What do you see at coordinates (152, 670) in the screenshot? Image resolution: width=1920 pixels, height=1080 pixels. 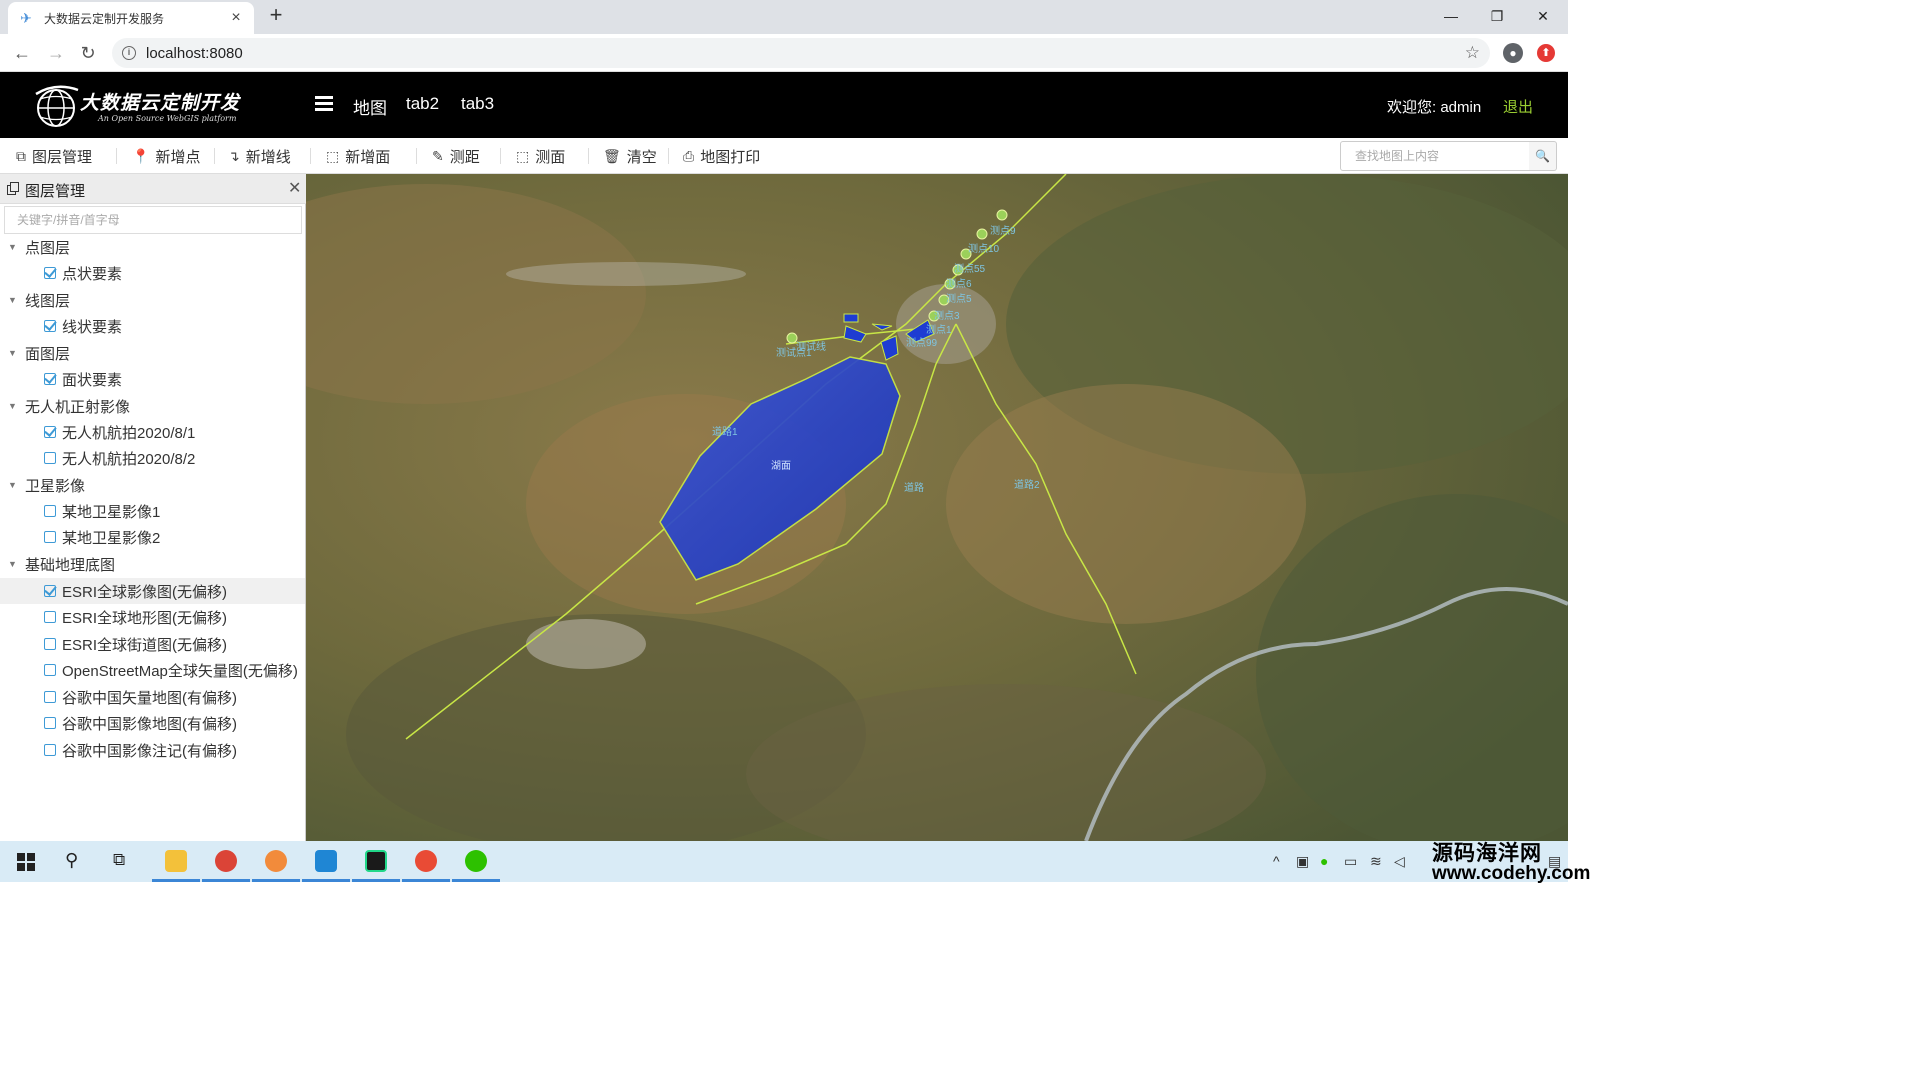 I see `tree-item: OpenStreetMap全球矢量图(无偏移)` at bounding box center [152, 670].